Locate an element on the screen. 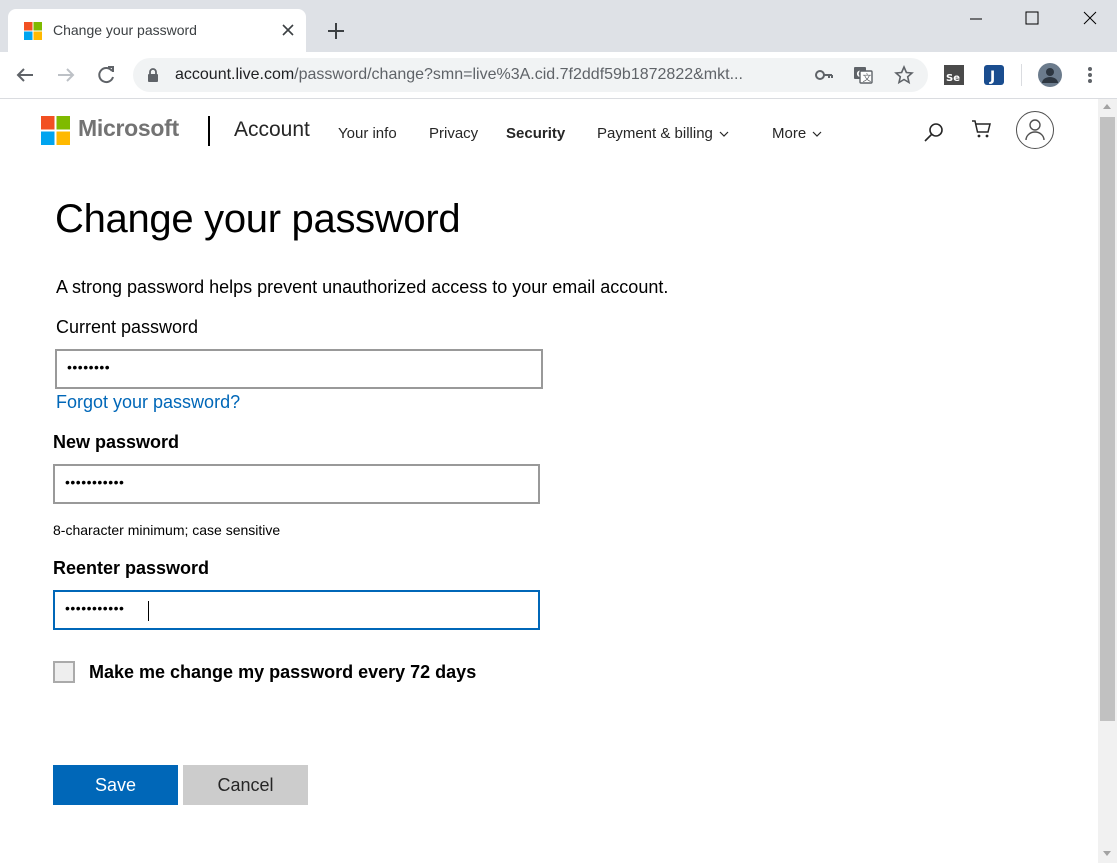 Image resolution: width=1117 pixels, height=863 pixels. tab-title: Change your password is located at coordinates (125, 30).